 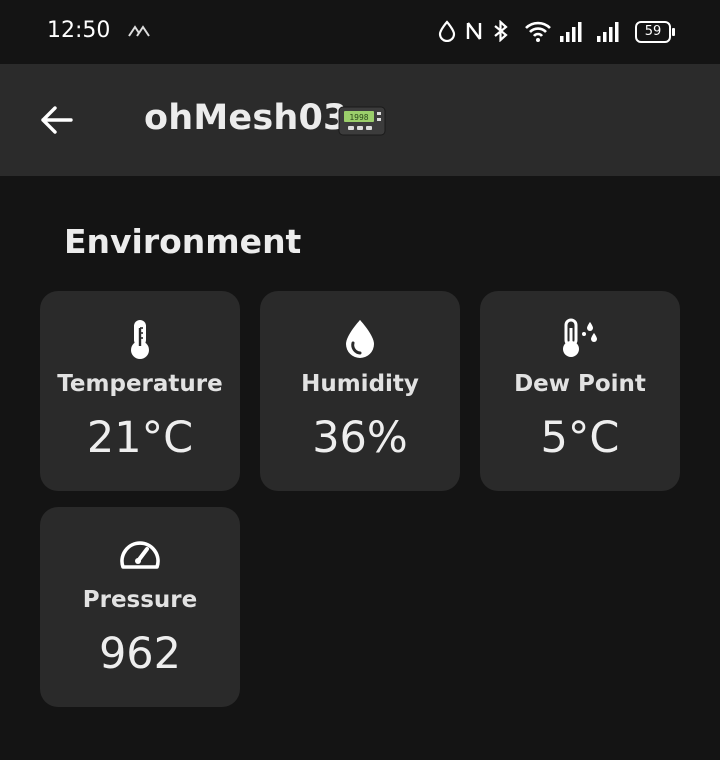 I want to click on section-title: Environment, so click(x=183, y=241).